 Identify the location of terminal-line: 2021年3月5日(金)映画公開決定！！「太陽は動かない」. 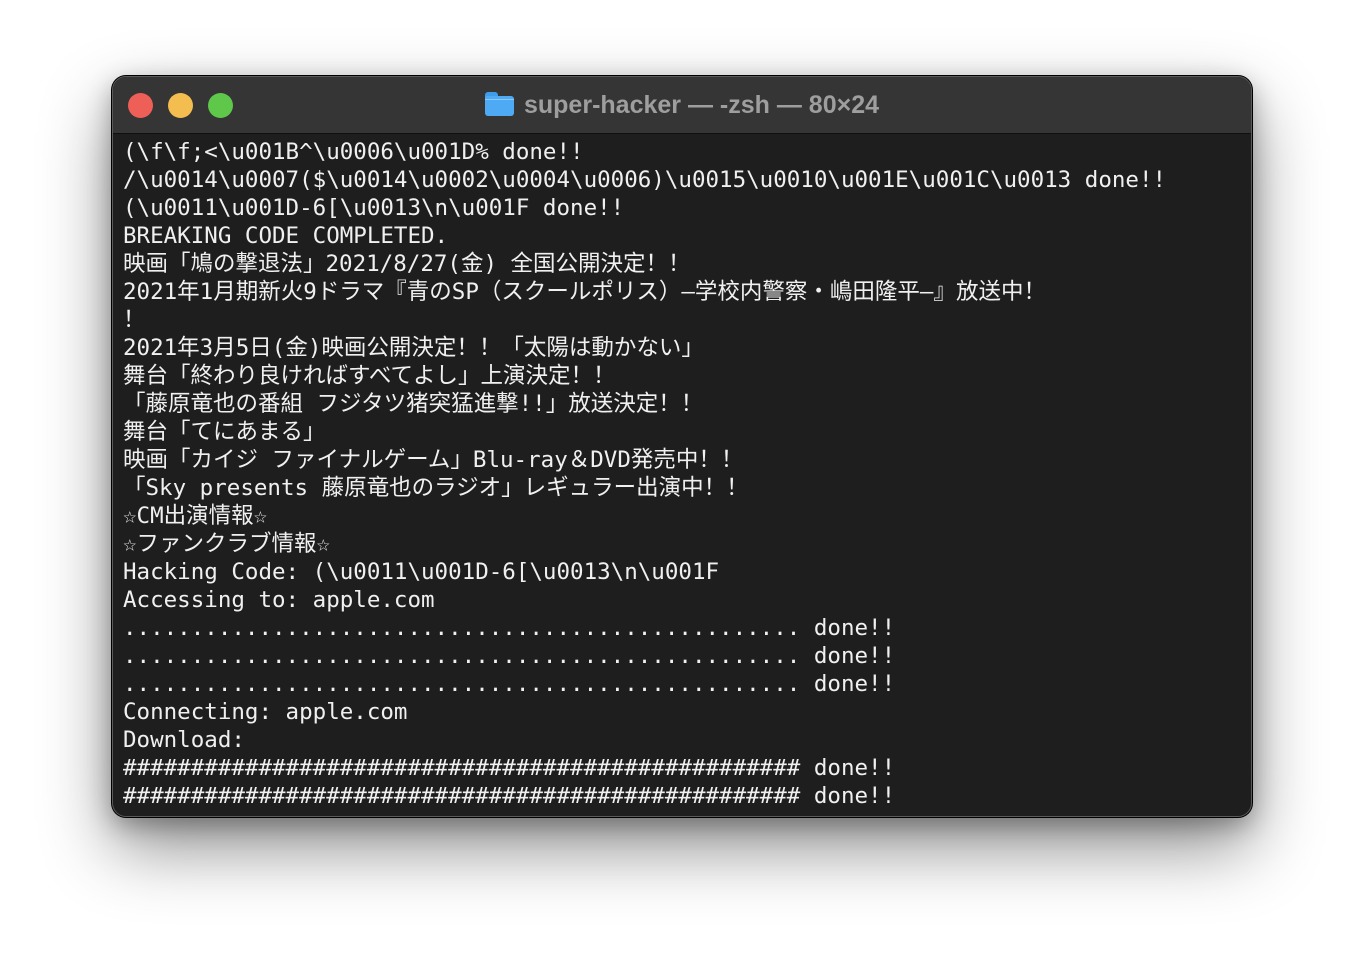
(413, 348).